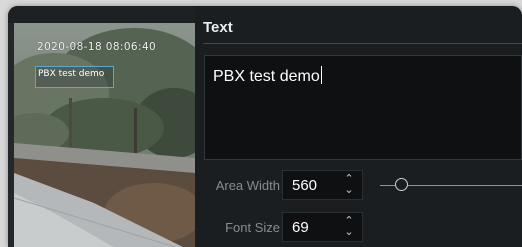 This screenshot has width=522, height=247. Describe the element at coordinates (305, 185) in the screenshot. I see `area-width-value: 560` at that location.